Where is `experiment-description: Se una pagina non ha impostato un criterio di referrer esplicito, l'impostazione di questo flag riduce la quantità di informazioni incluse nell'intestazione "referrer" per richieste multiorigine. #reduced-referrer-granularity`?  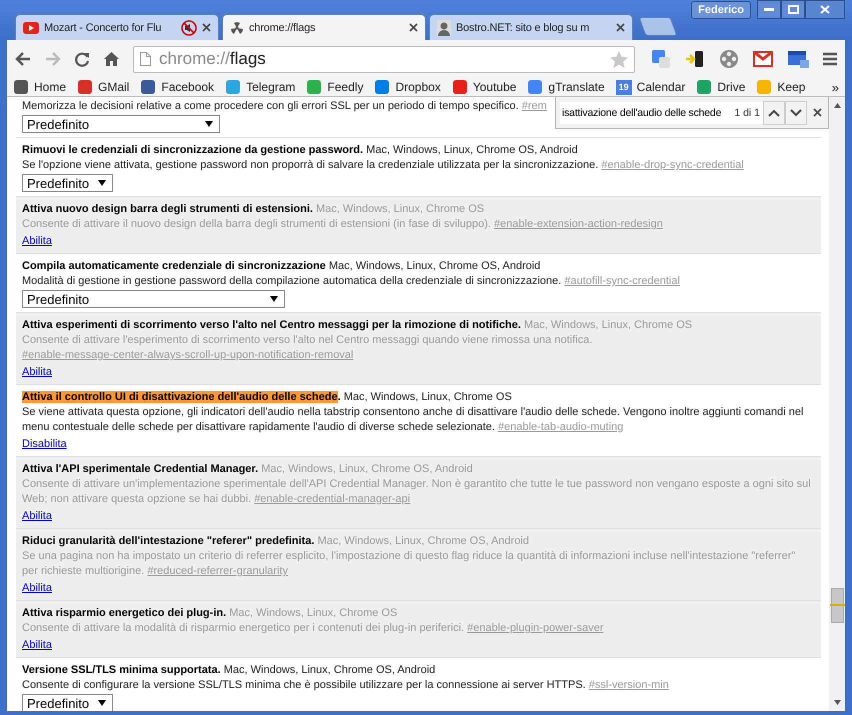 experiment-description: Se una pagina non ha impostato un criterio di referrer esplicito, l'impostazione di questo flag riduce la quantità di informazioni incluse nell'intestazione "referrer" per richieste multiorigine. #reduced-referrer-granularity is located at coordinates (409, 564).